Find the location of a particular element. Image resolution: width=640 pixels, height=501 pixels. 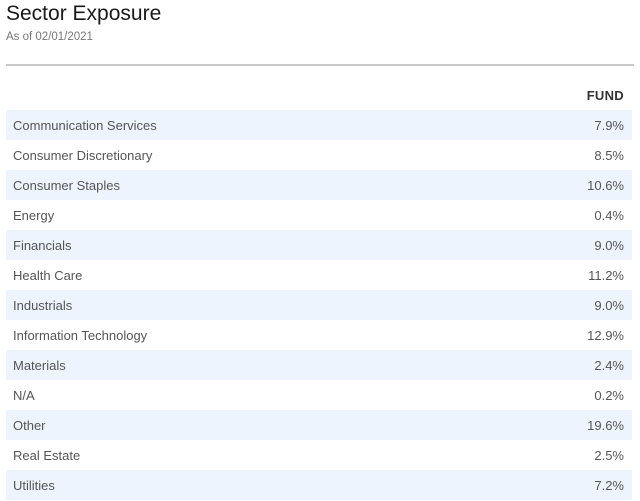

fund-value: 2.4% is located at coordinates (609, 365).